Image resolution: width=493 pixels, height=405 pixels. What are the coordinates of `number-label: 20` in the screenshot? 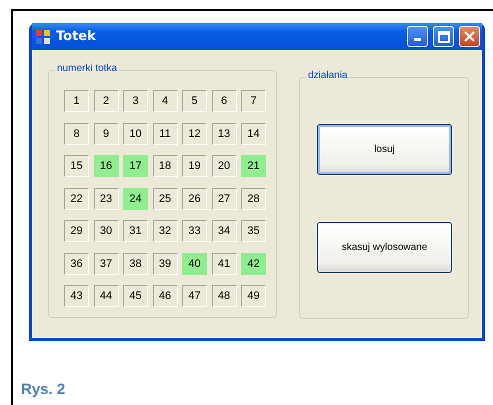 It's located at (224, 166).